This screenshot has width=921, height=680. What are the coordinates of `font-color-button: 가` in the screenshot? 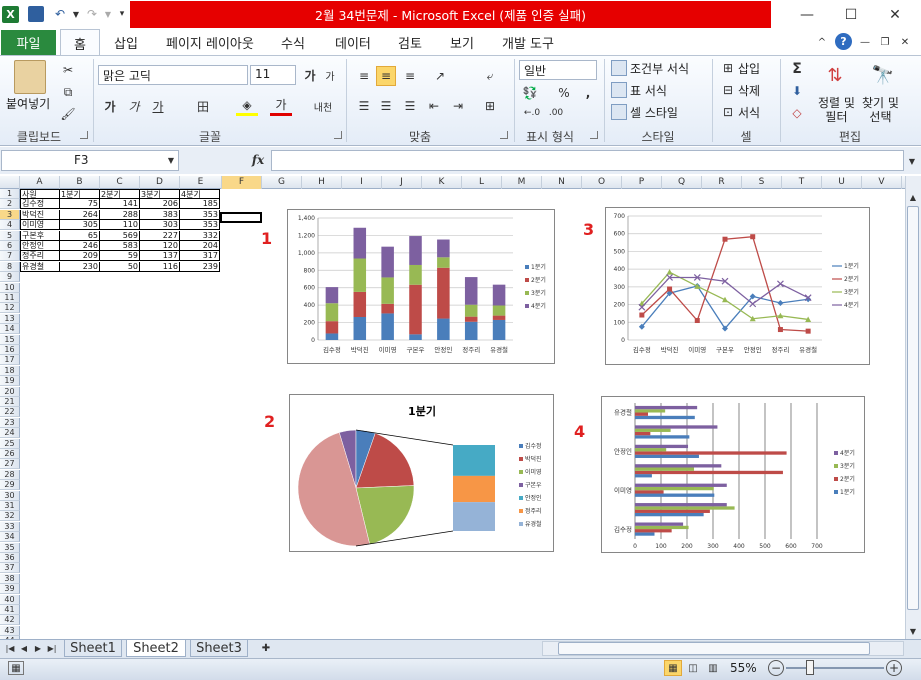 It's located at (281, 106).